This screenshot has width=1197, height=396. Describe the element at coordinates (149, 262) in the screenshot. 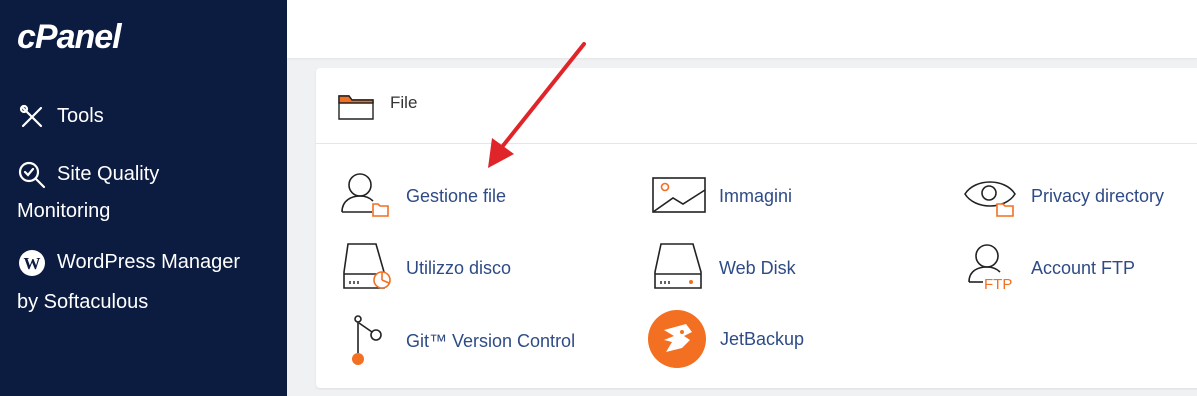

I see `sidebar-item-label: WordPress Manager` at that location.